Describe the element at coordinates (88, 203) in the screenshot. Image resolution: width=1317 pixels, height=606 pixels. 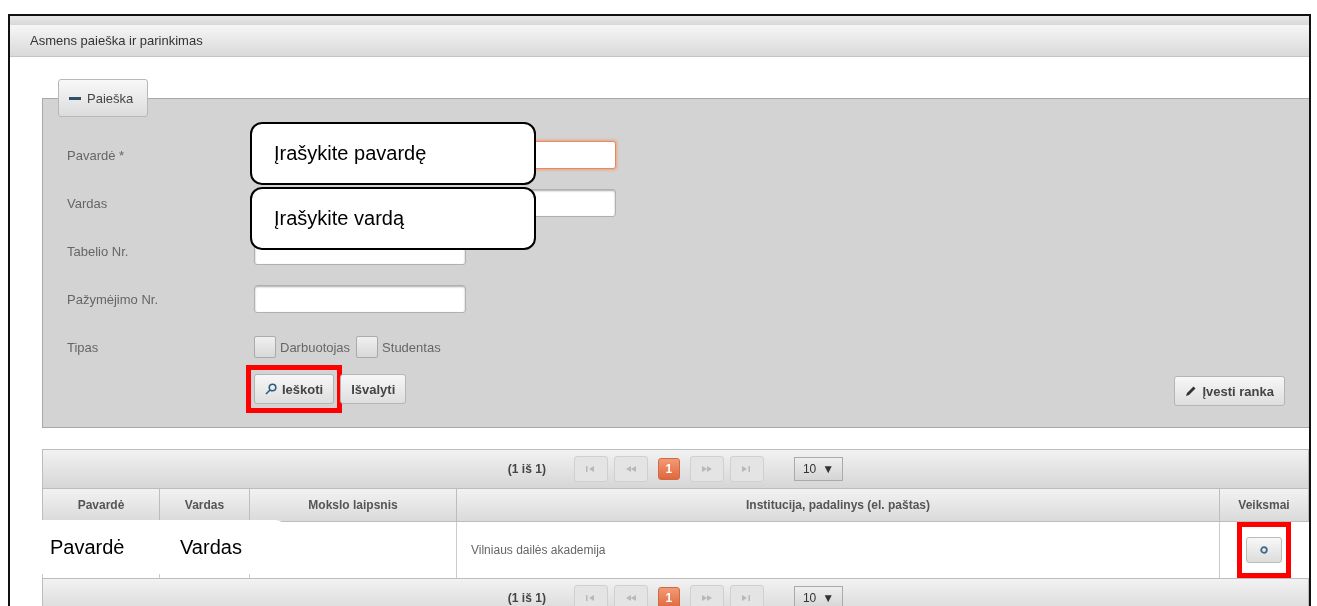
I see `field-label: Vardas` at that location.